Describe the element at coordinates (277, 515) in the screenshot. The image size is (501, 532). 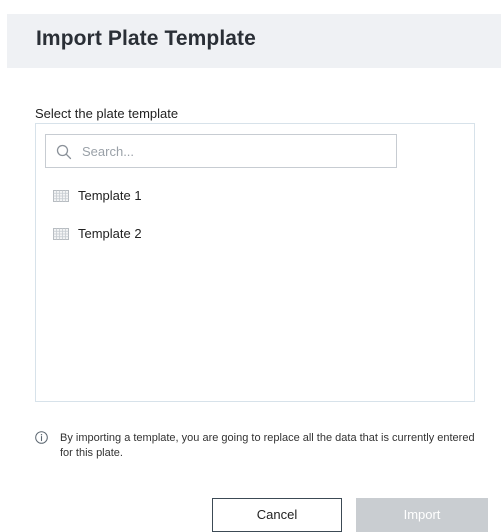
I see `cancel-button: Cancel` at that location.